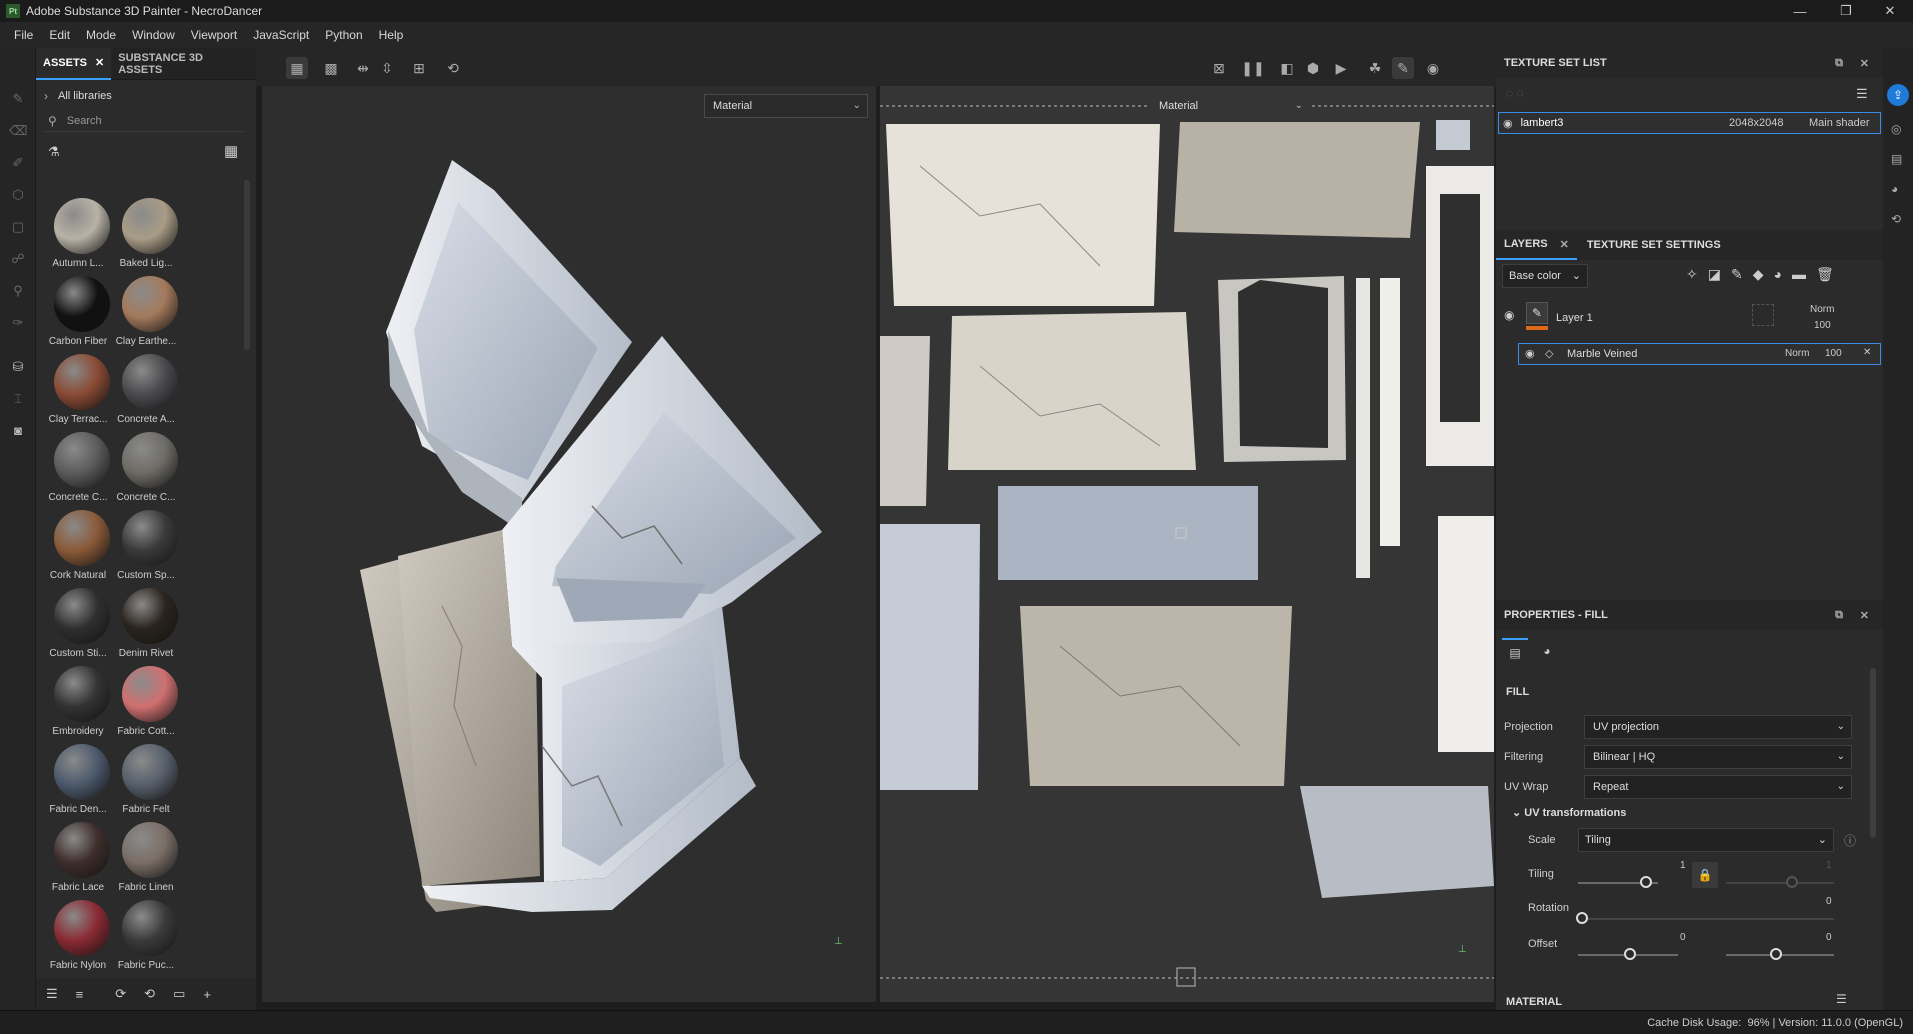  What do you see at coordinates (231, 151) in the screenshot?
I see `grid-view-icon: ▦` at bounding box center [231, 151].